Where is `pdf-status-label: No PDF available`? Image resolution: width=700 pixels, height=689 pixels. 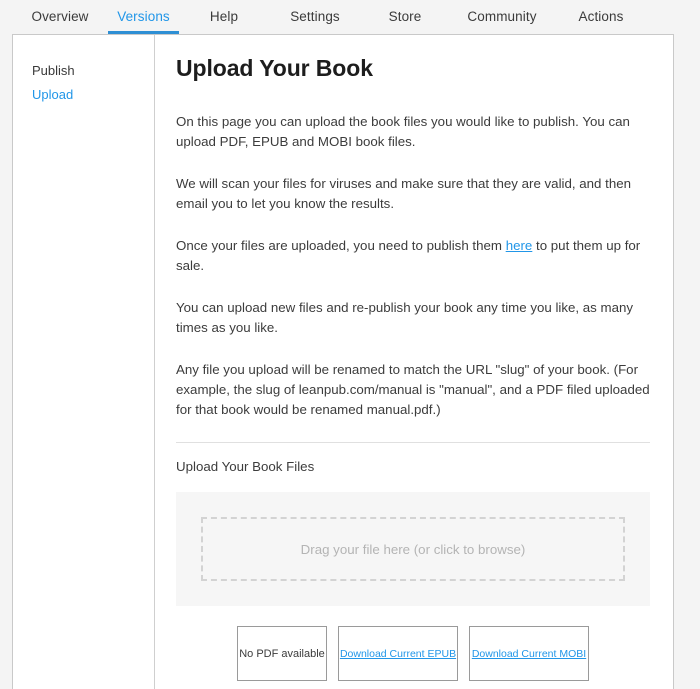 pdf-status-label: No PDF available is located at coordinates (282, 653).